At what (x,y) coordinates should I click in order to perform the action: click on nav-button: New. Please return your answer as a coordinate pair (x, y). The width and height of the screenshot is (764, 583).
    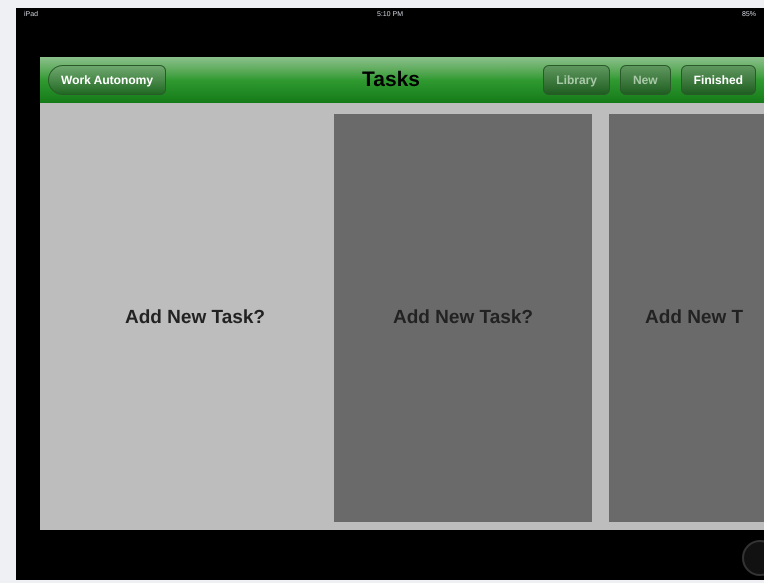
    Looking at the image, I should click on (645, 80).